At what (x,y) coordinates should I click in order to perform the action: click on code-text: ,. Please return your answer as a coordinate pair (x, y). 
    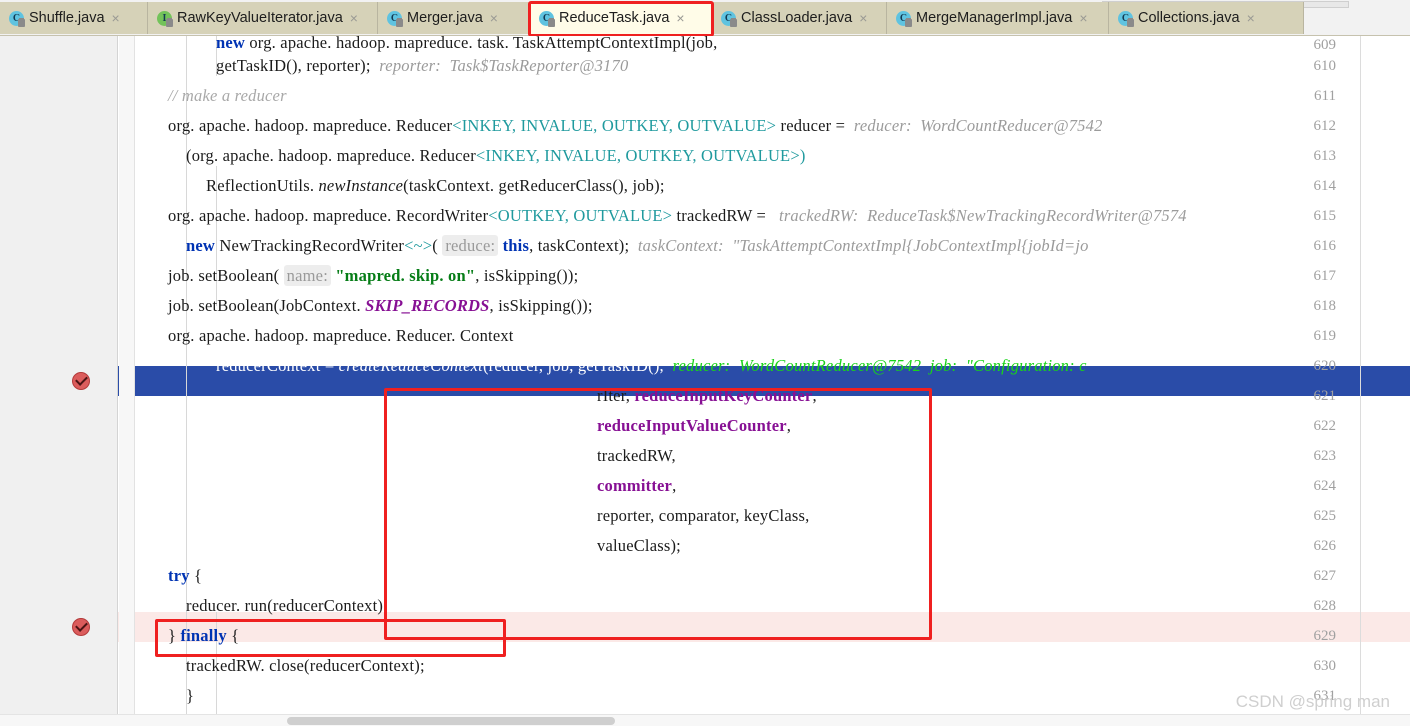
    Looking at the image, I should click on (814, 395).